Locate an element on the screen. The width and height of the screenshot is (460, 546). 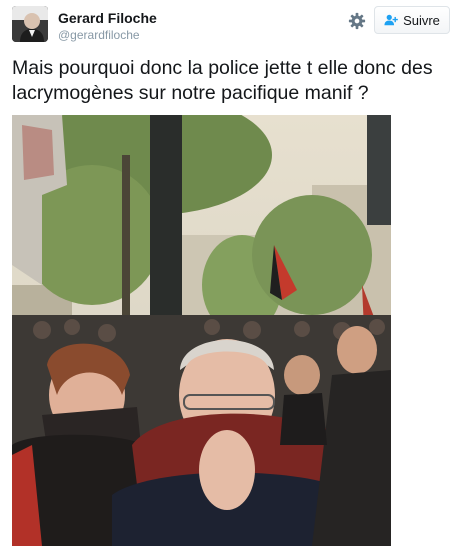
user-handle: @gerardfiloche is located at coordinates (99, 35).